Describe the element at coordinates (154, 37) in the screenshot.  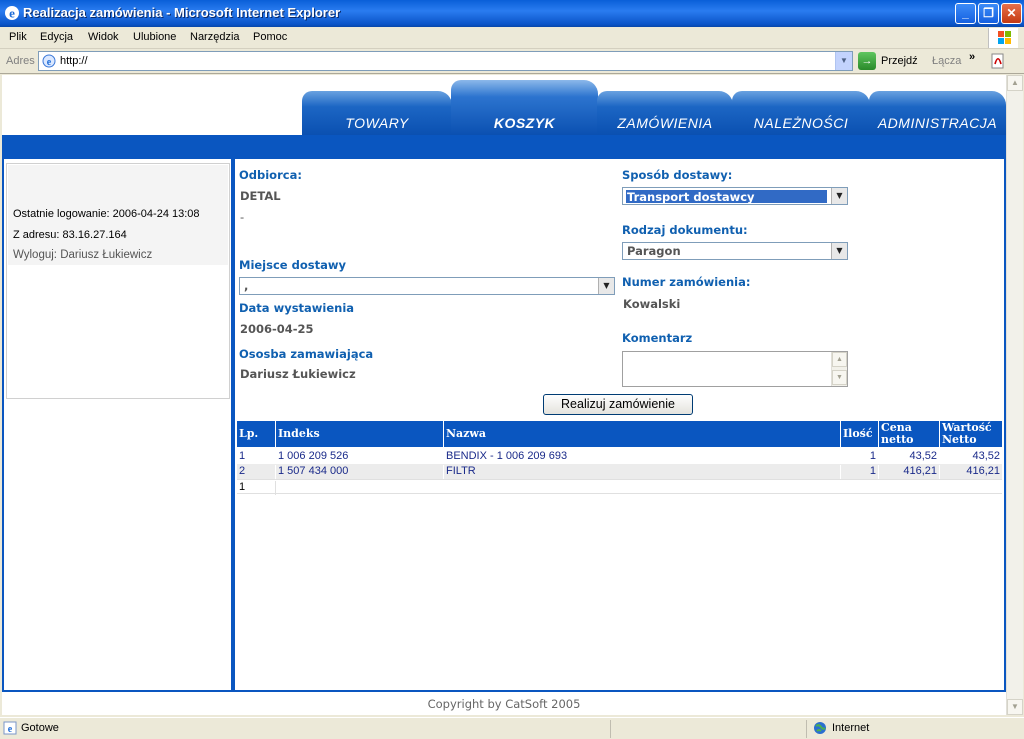
I see `menu-favorites: Ulubione` at that location.